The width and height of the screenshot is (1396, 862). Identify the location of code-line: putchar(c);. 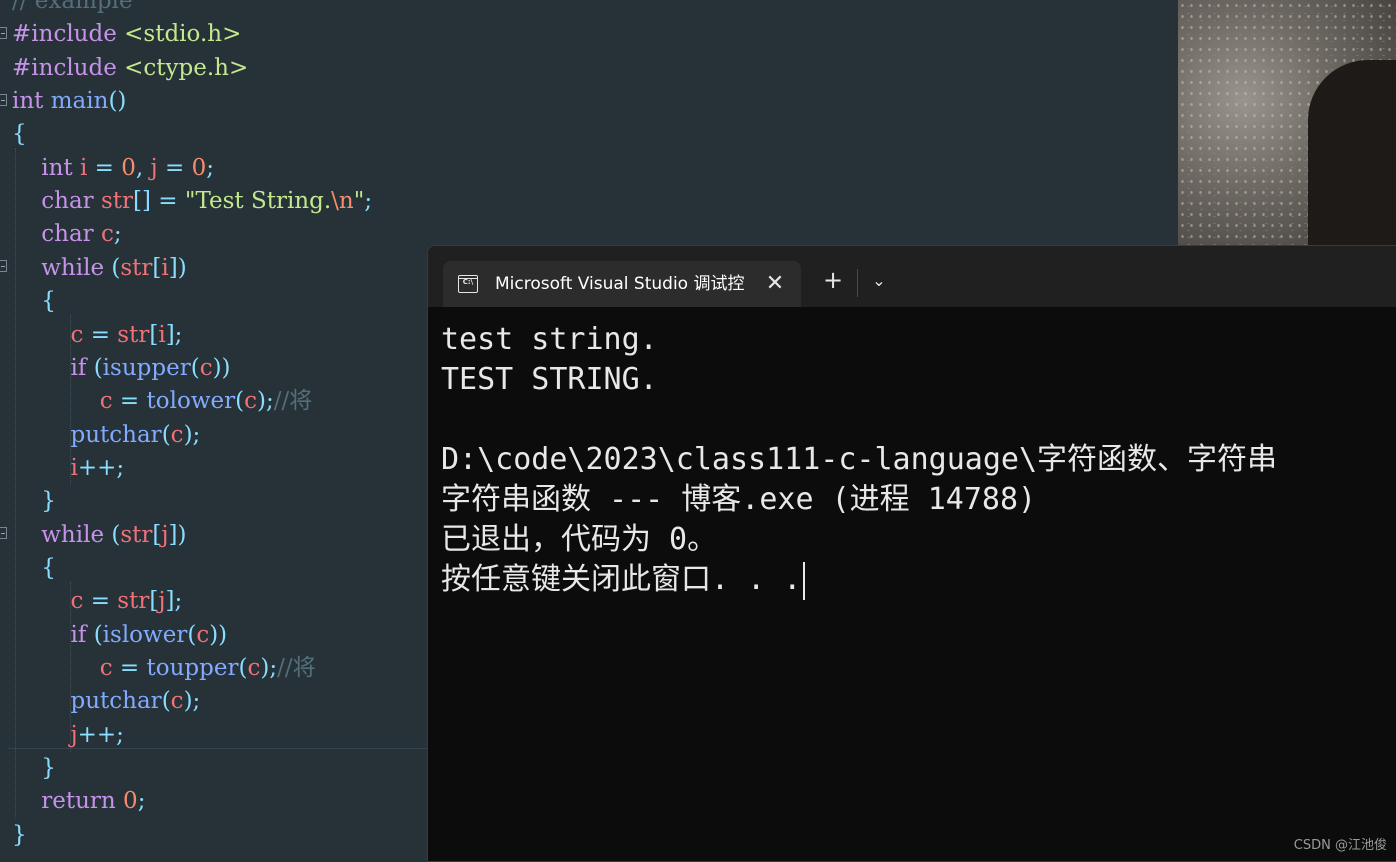
(106, 435).